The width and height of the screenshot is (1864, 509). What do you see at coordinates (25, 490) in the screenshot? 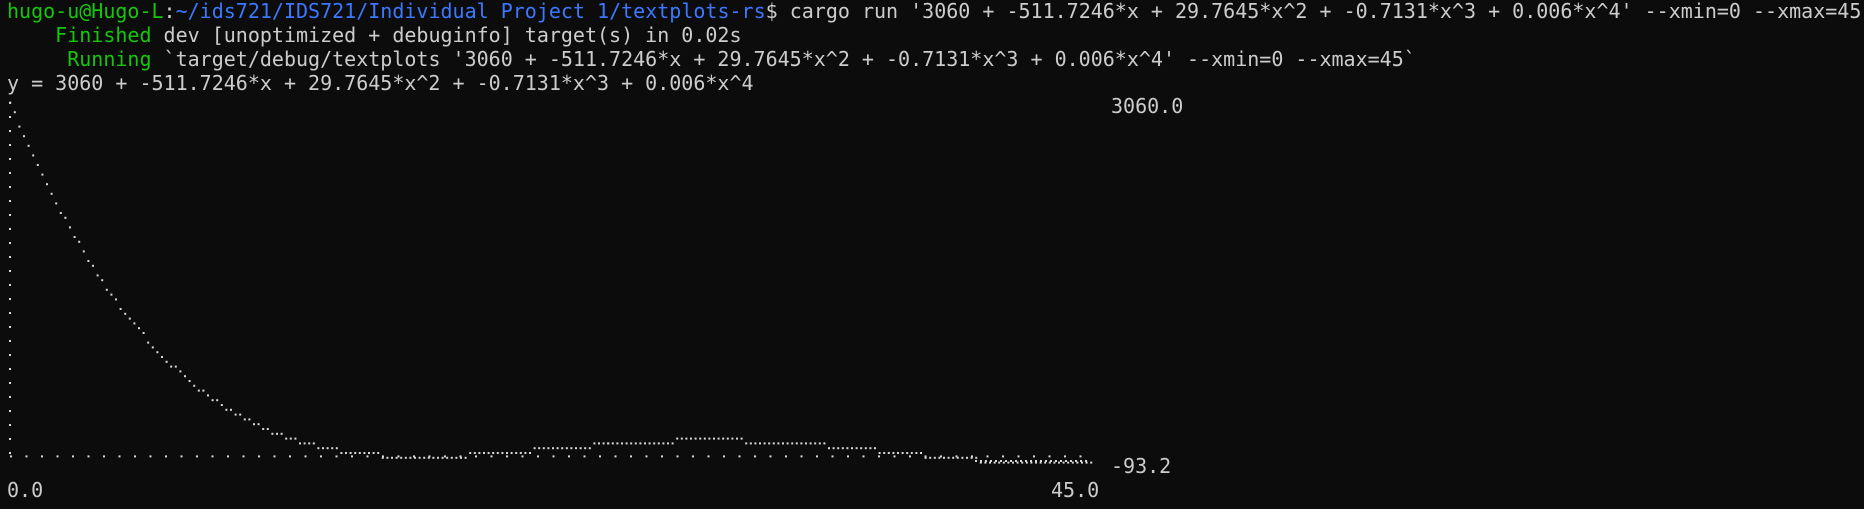
I see `x-min-label: 0.0` at bounding box center [25, 490].